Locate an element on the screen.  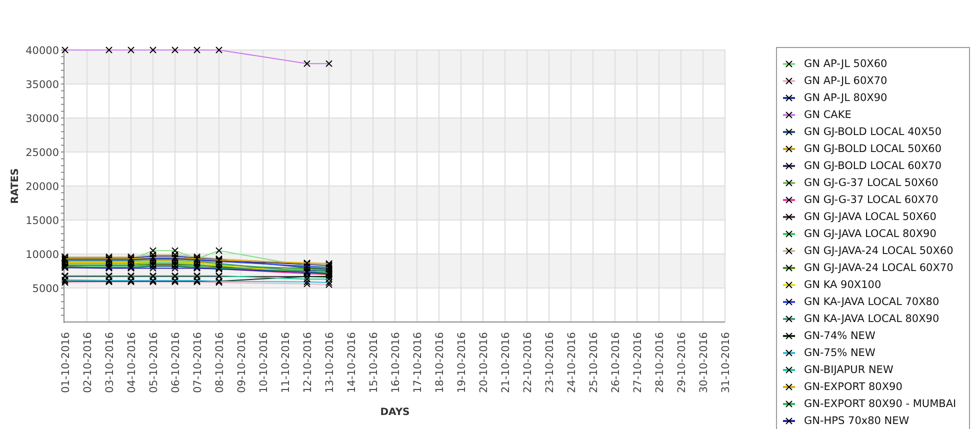
y-tick-label: 20000 is located at coordinates (42, 187).